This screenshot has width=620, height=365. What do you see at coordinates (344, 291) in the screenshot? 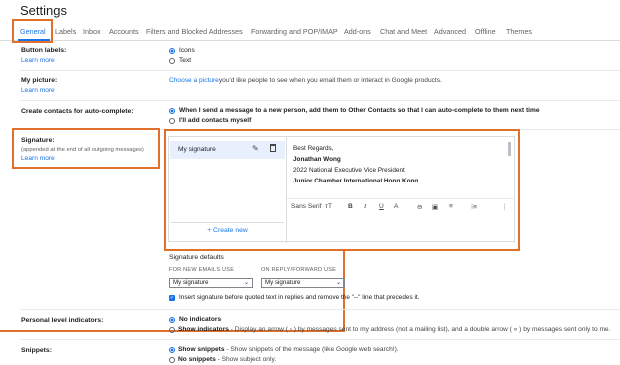
I see `annotation-connector` at bounding box center [344, 291].